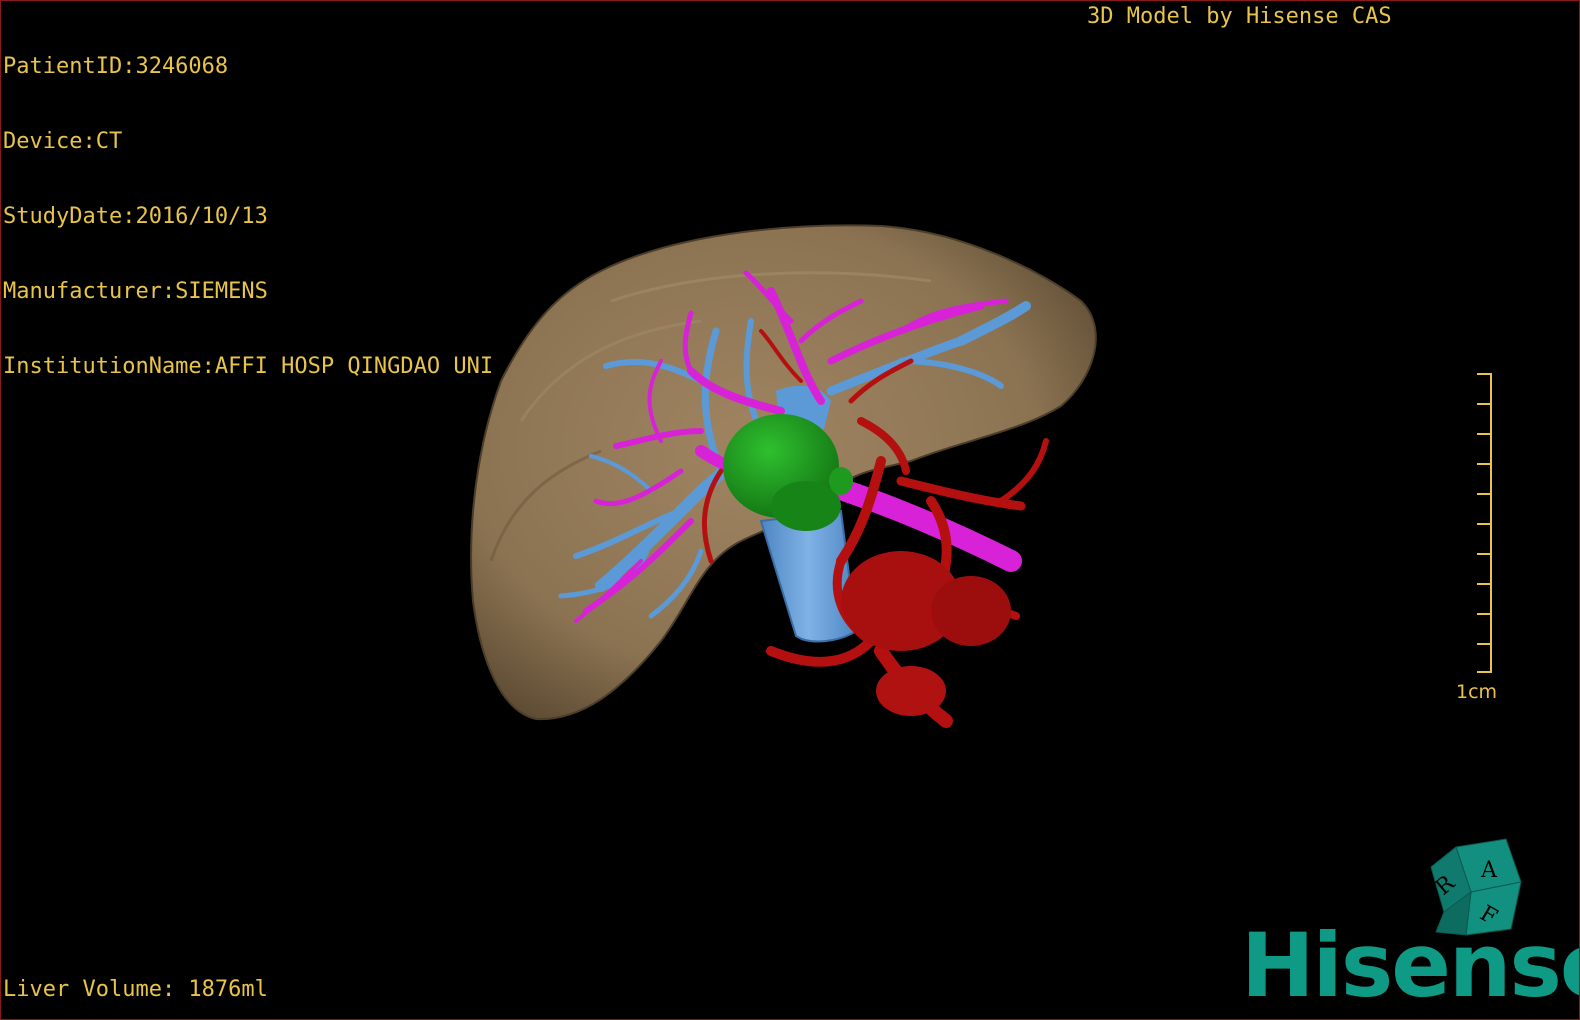 The height and width of the screenshot is (1020, 1580). I want to click on model-label: 3D Model by Hisense CAS, so click(1239, 16).